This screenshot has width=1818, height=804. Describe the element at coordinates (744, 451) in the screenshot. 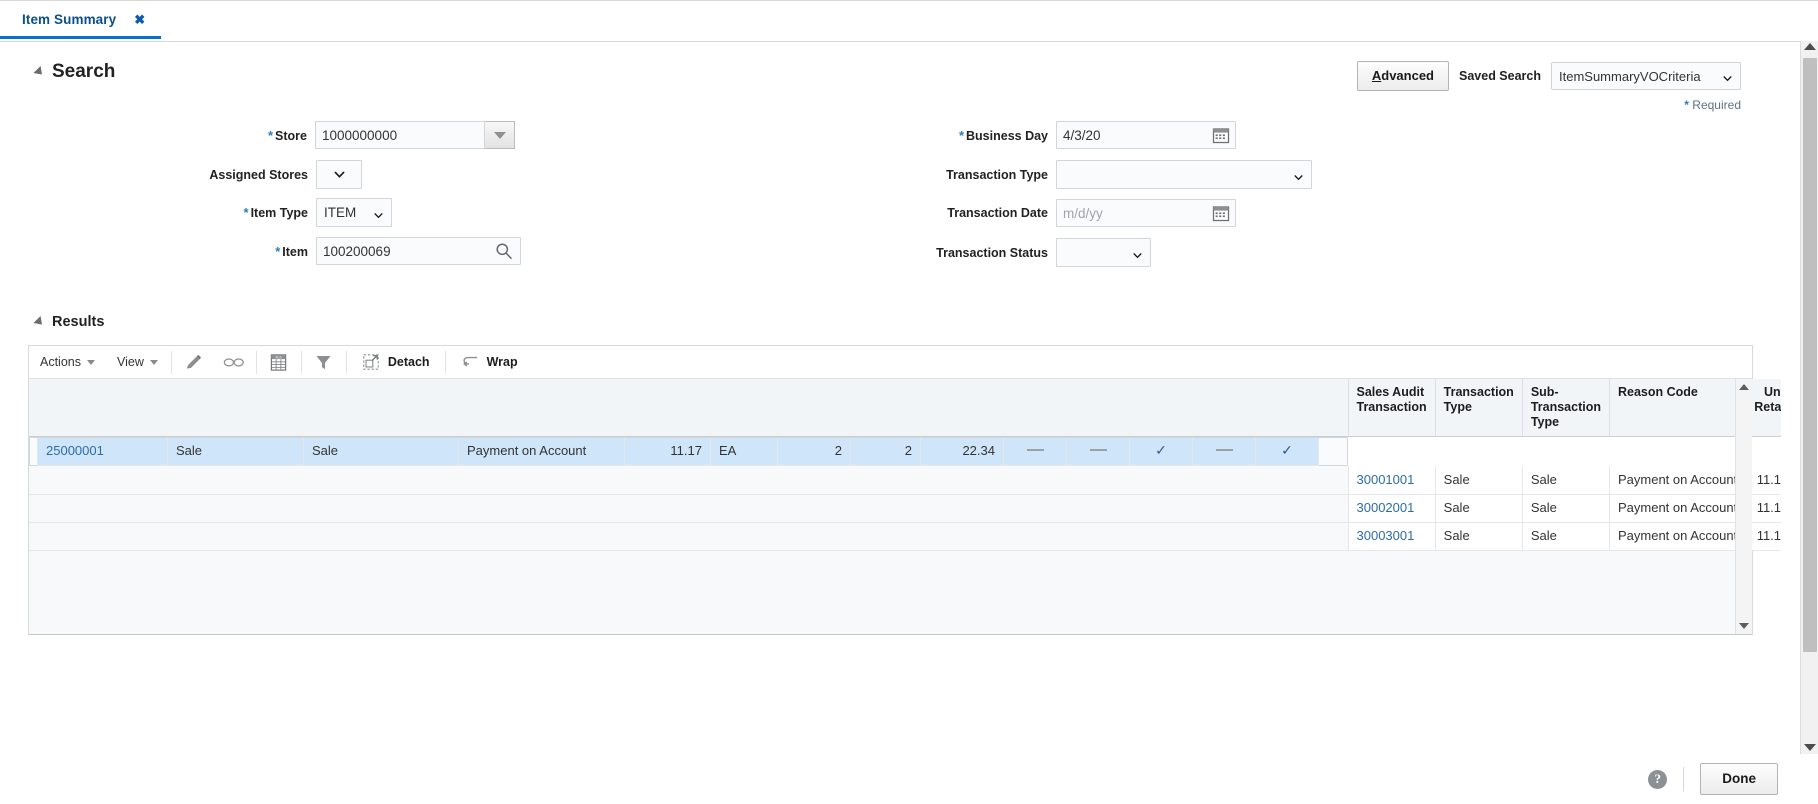

I see `table-cell: EA` at that location.